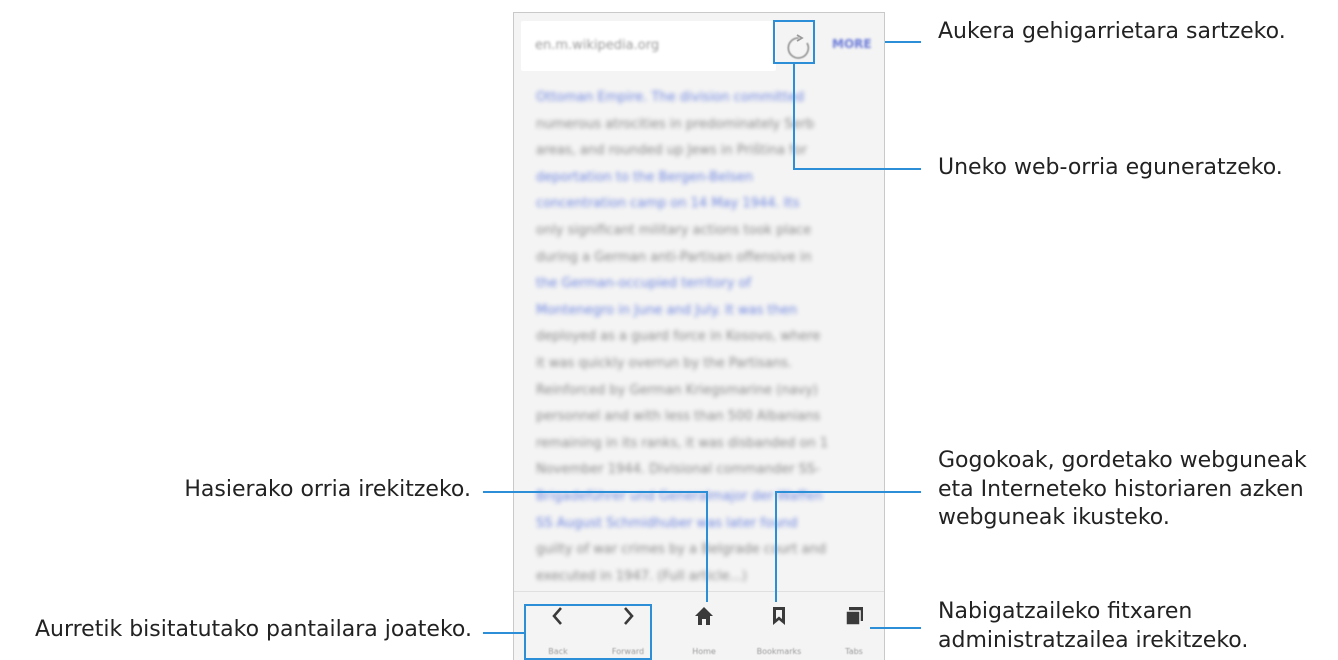 This screenshot has width=1338, height=660. What do you see at coordinates (854, 651) in the screenshot?
I see `tabs-label: Tabs` at bounding box center [854, 651].